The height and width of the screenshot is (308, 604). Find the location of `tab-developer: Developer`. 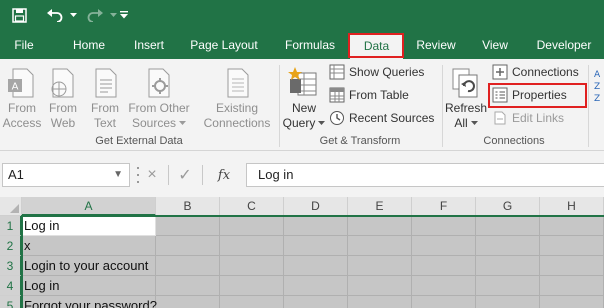

tab-developer: Developer is located at coordinates (564, 45).